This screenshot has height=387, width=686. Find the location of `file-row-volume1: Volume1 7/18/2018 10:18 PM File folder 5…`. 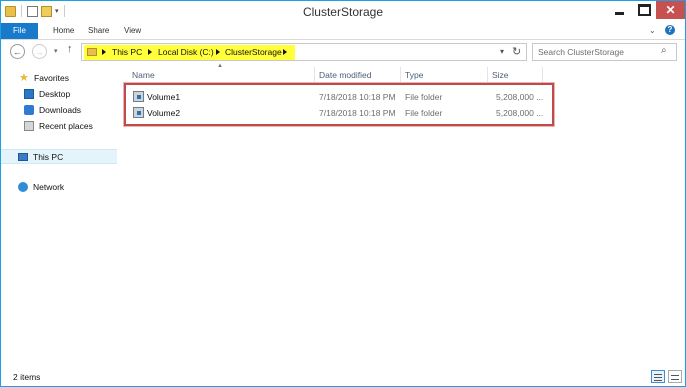

file-row-volume1: Volume1 7/18/2018 10:18 PM File folder 5… is located at coordinates (338, 97).